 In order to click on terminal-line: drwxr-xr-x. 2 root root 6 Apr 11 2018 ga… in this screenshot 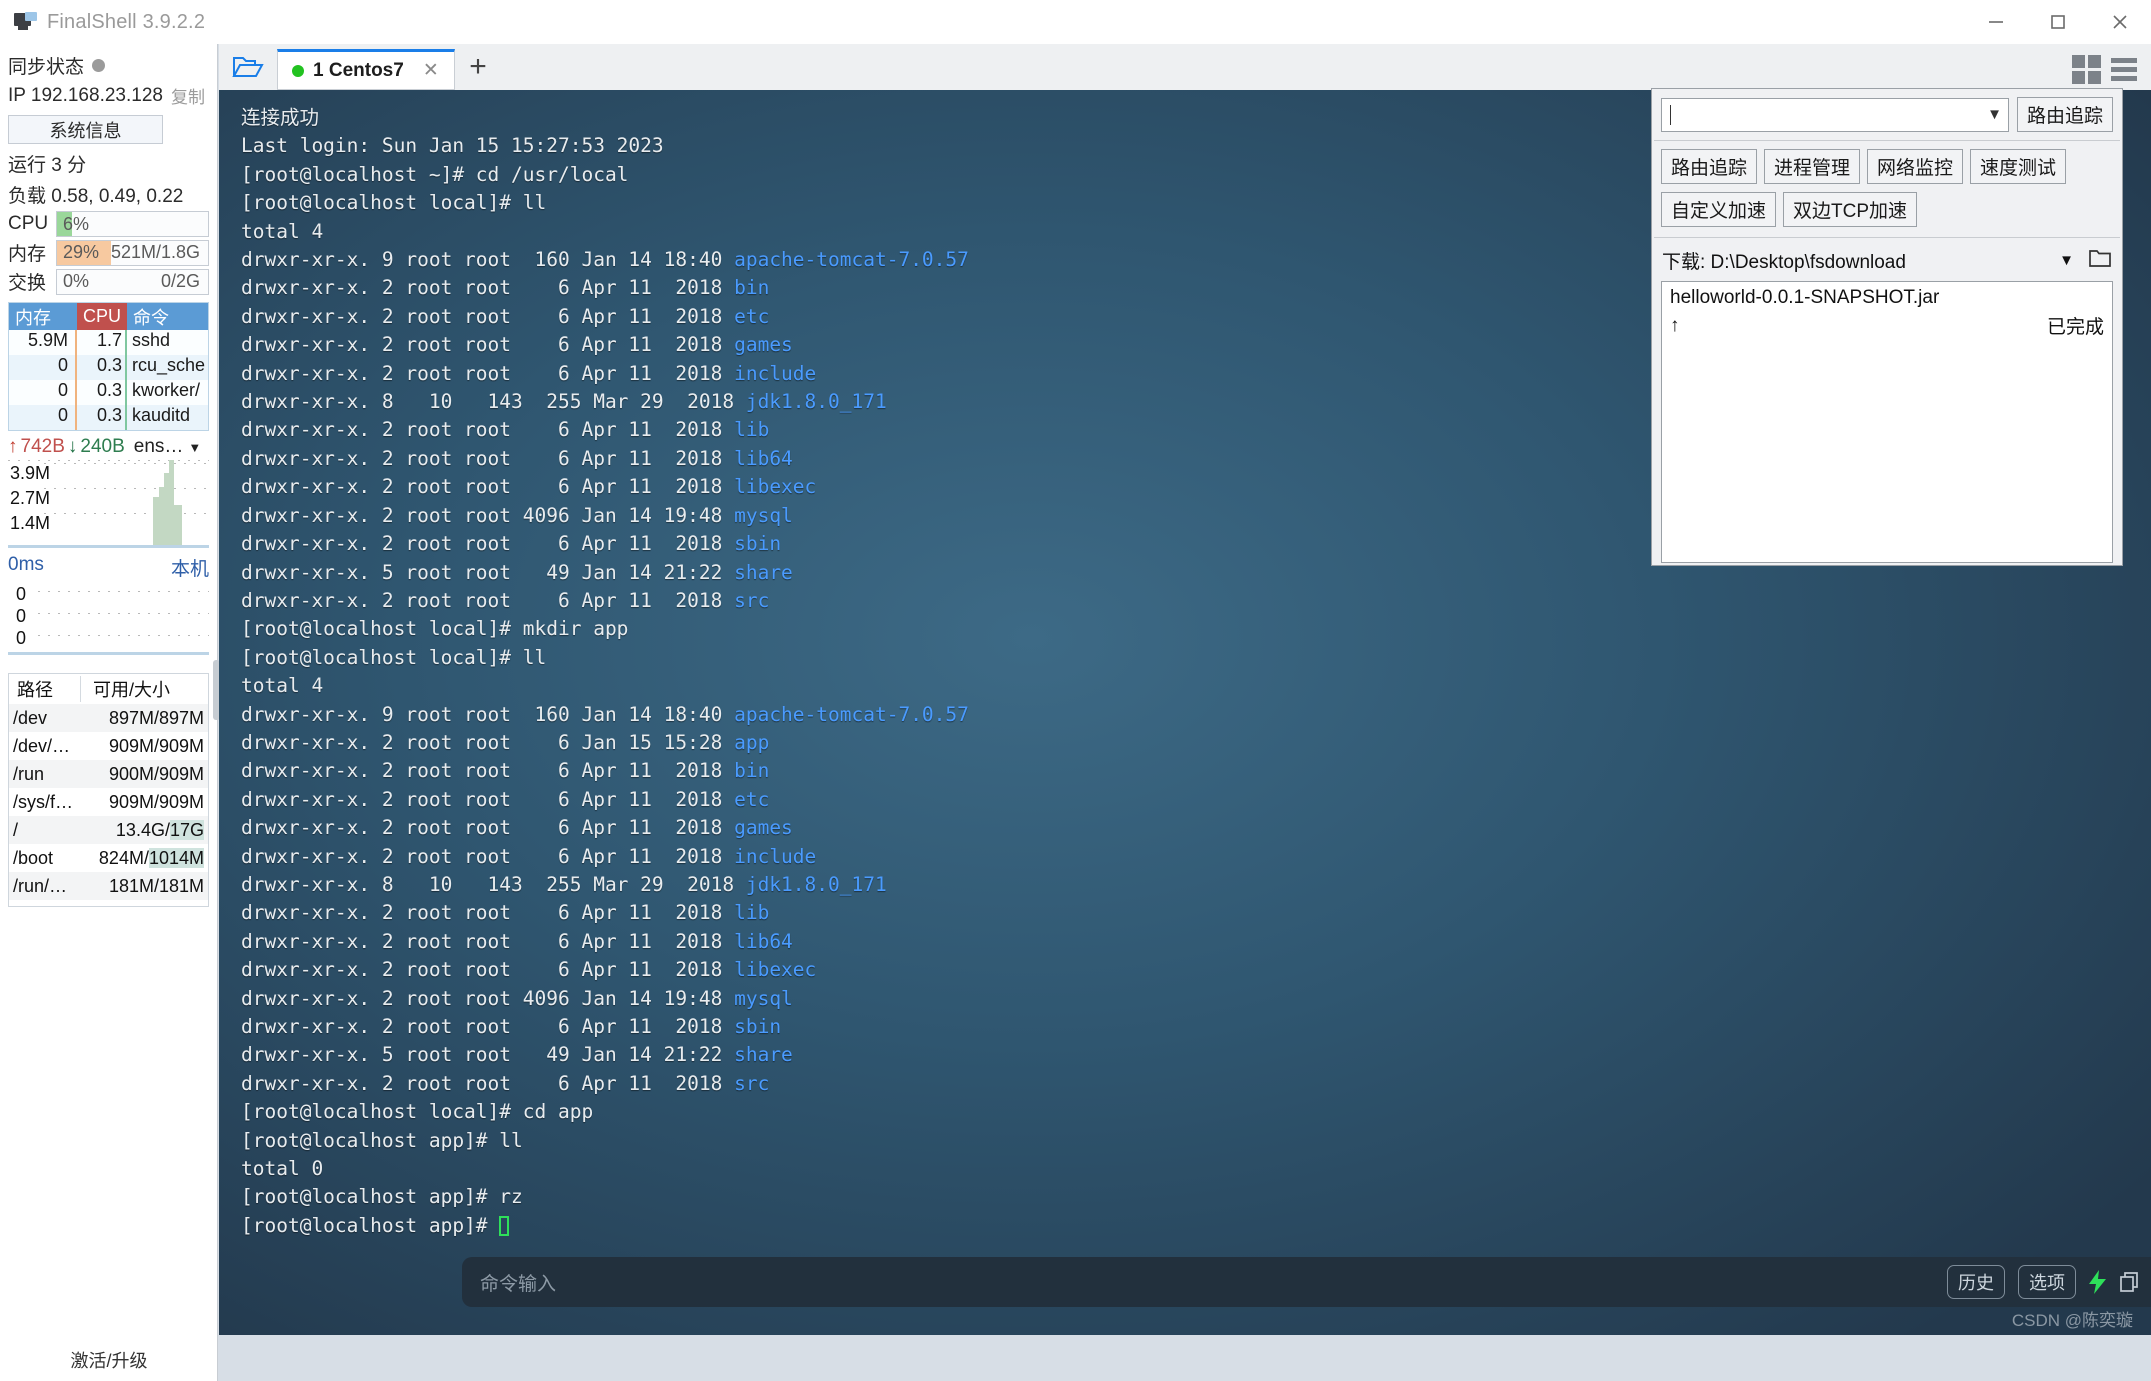, I will do `click(517, 828)`.